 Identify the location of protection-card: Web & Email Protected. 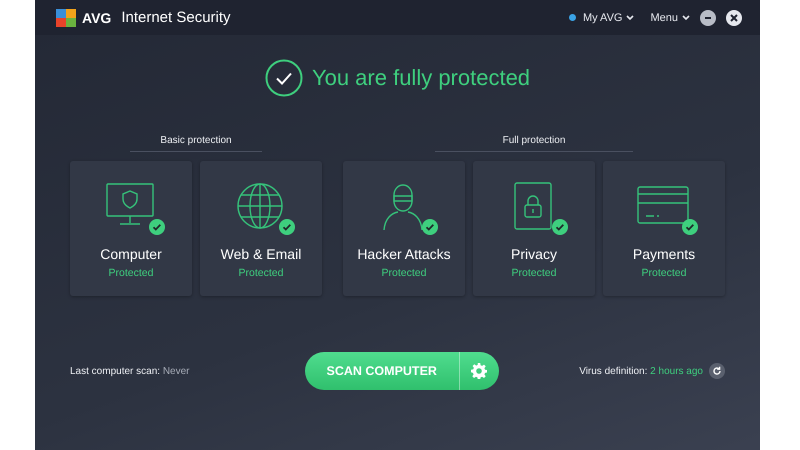
(261, 228).